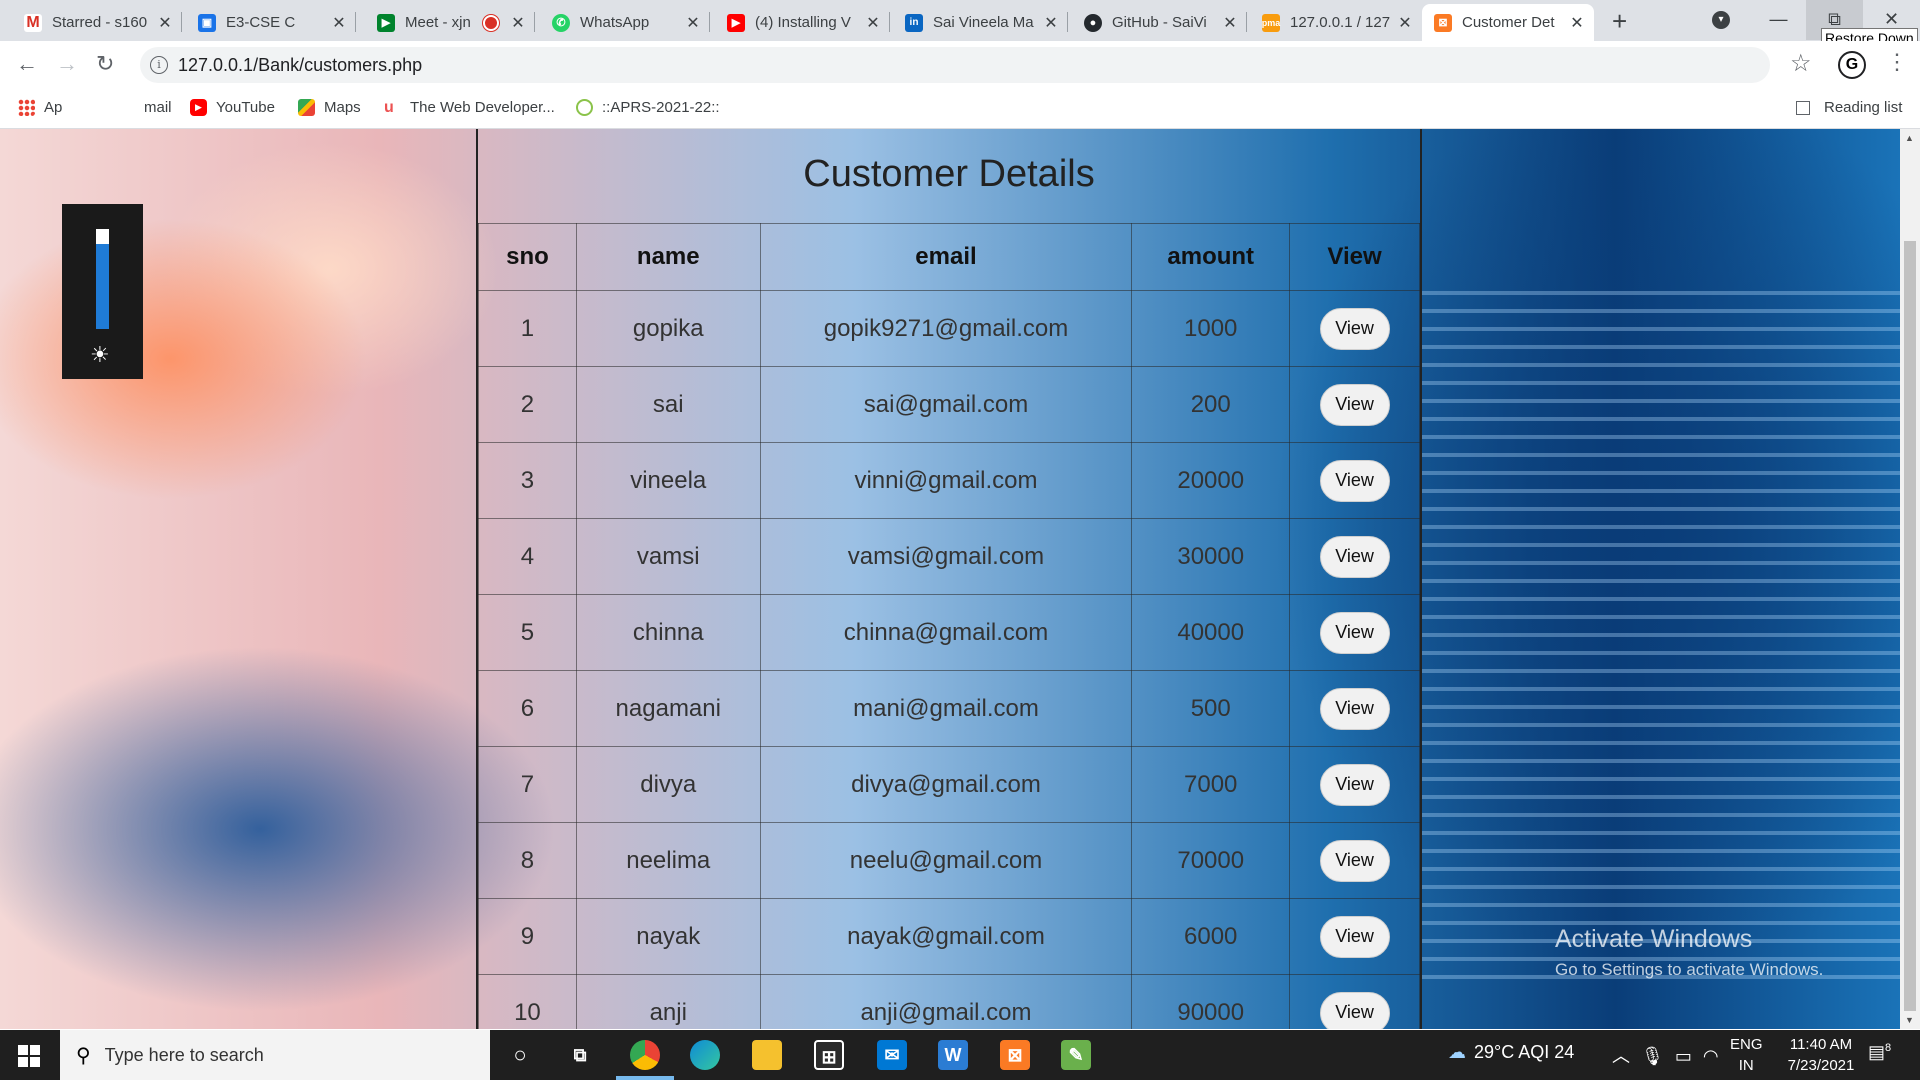 This screenshot has width=1920, height=1080. Describe the element at coordinates (648, 107) in the screenshot. I see `bookmark-aprs: ::APRS-2021-22::` at that location.